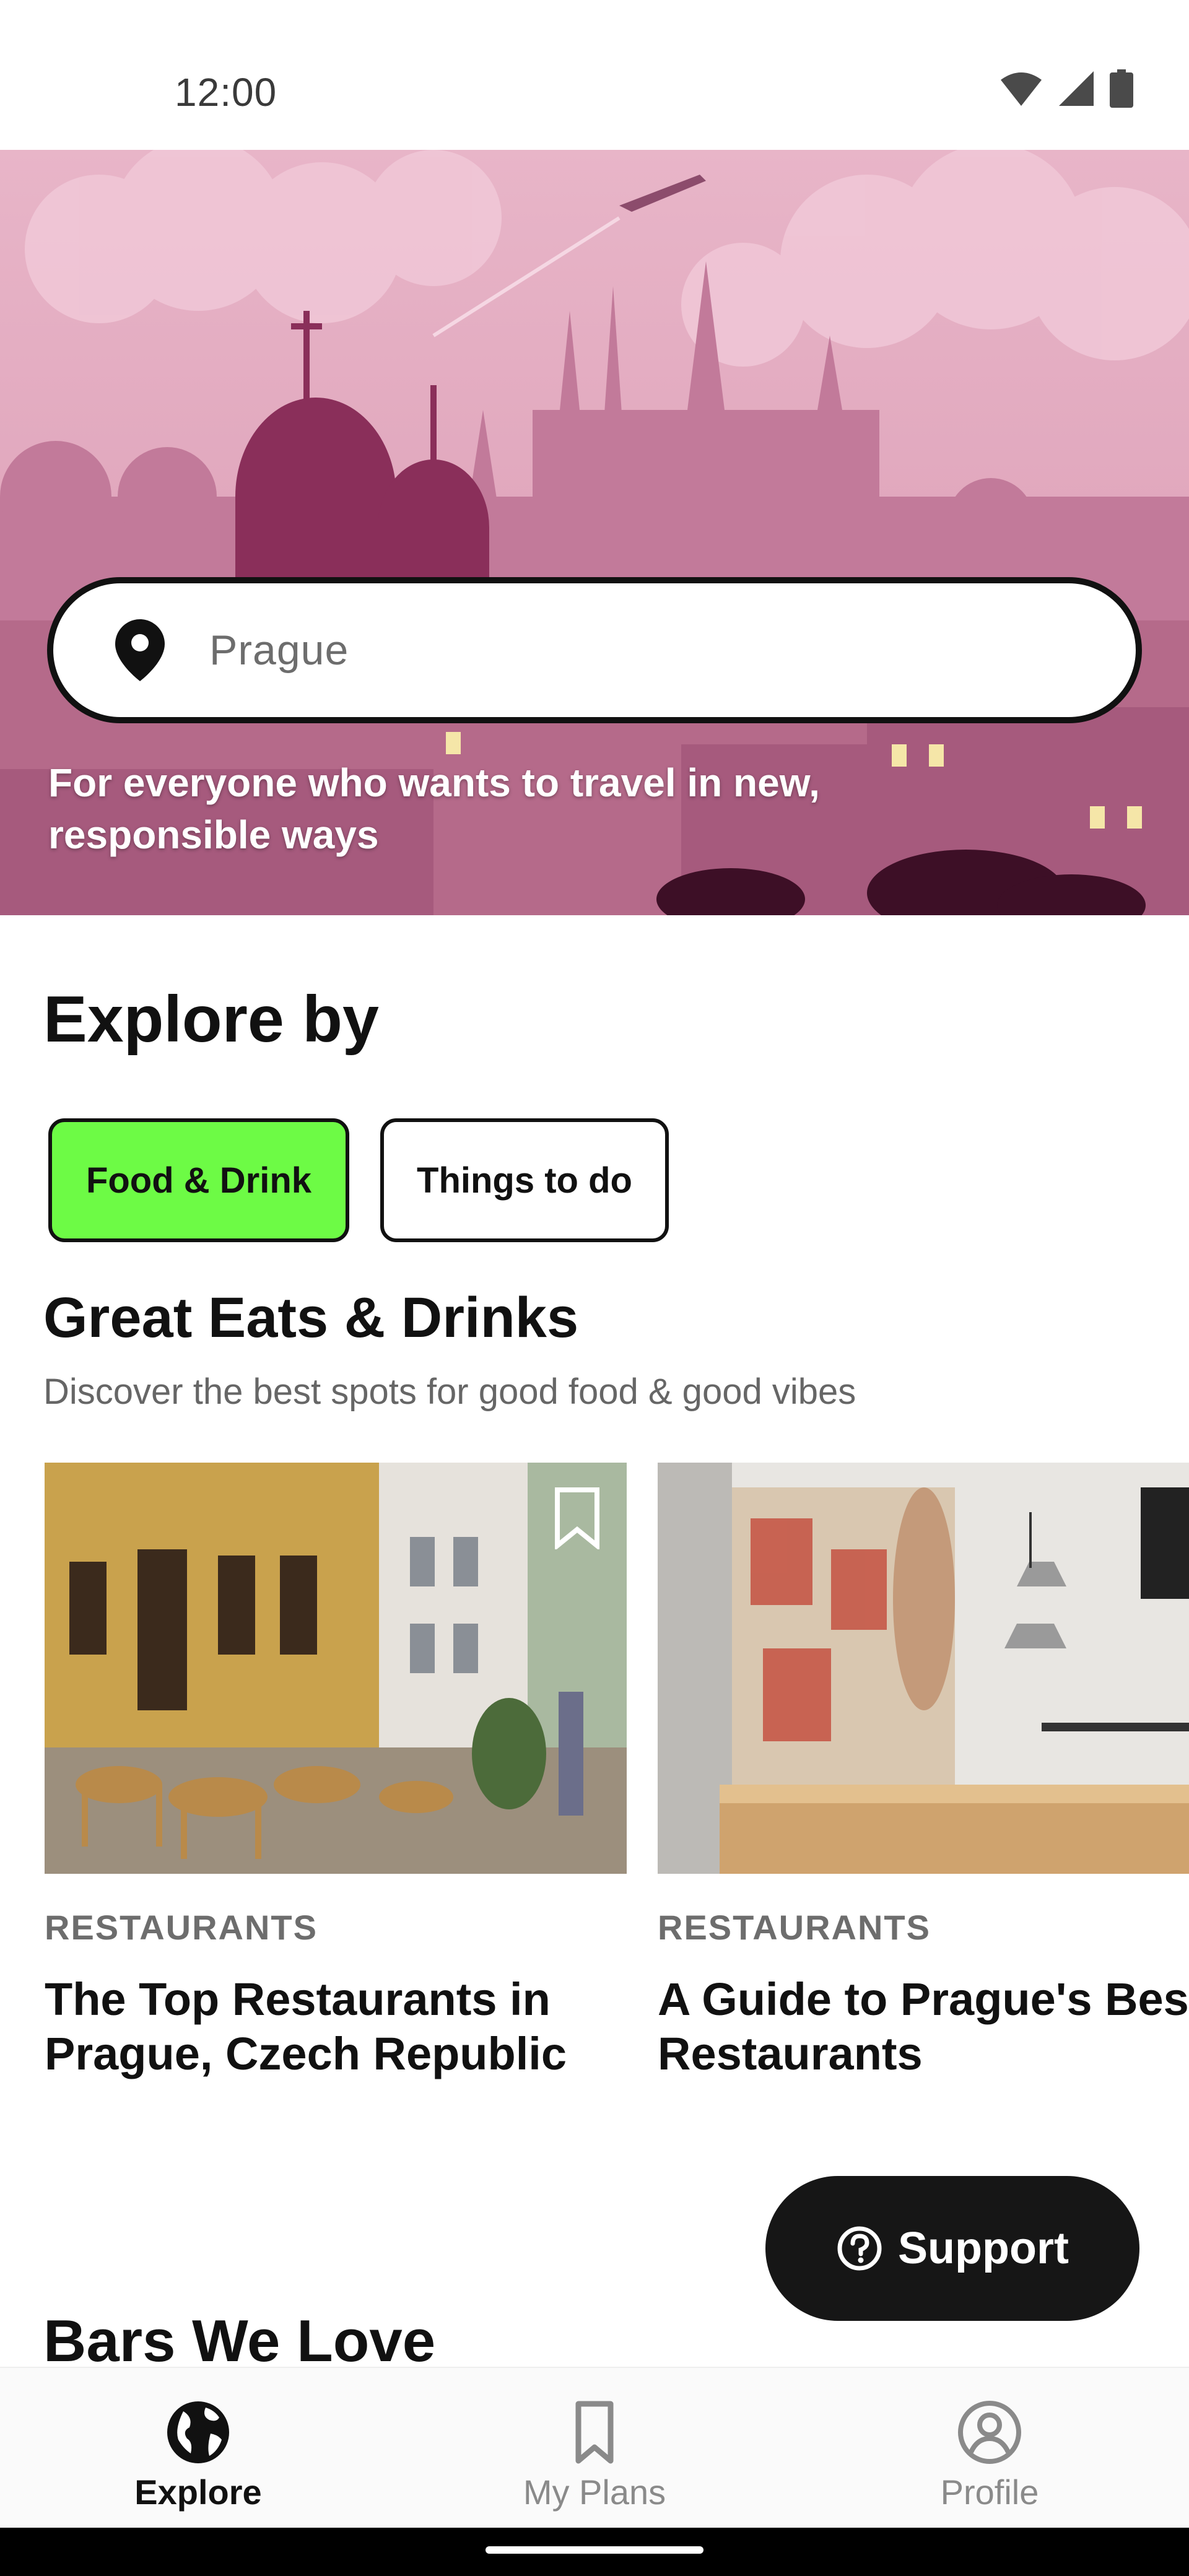  I want to click on article-title: A Guide to Prague's Best Restaurants, so click(923, 2027).